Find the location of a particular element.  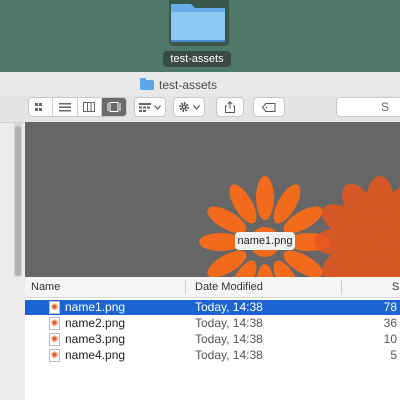

search-text: S is located at coordinates (385, 107).